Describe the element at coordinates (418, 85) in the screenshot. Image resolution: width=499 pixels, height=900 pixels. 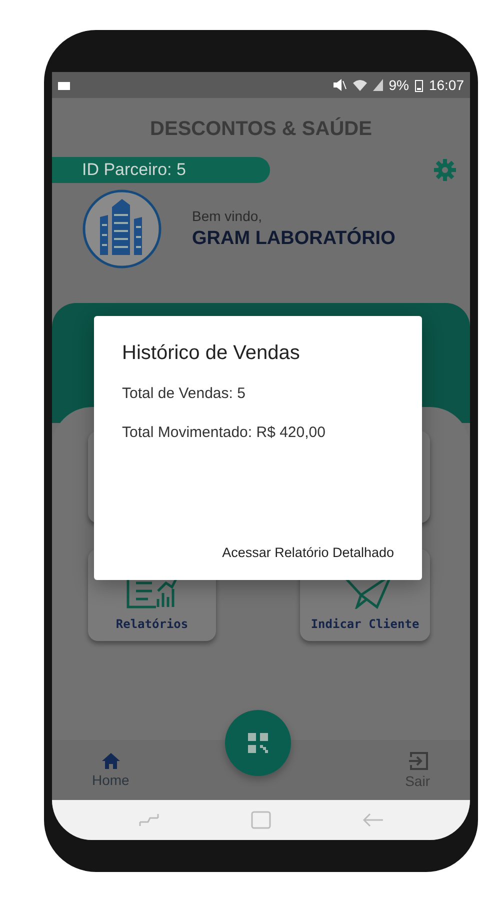
I see `battery-icon` at that location.